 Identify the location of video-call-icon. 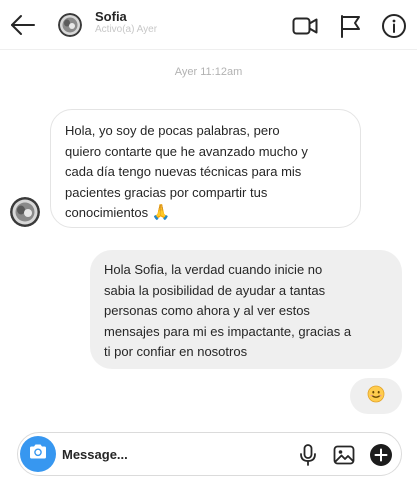
(305, 26).